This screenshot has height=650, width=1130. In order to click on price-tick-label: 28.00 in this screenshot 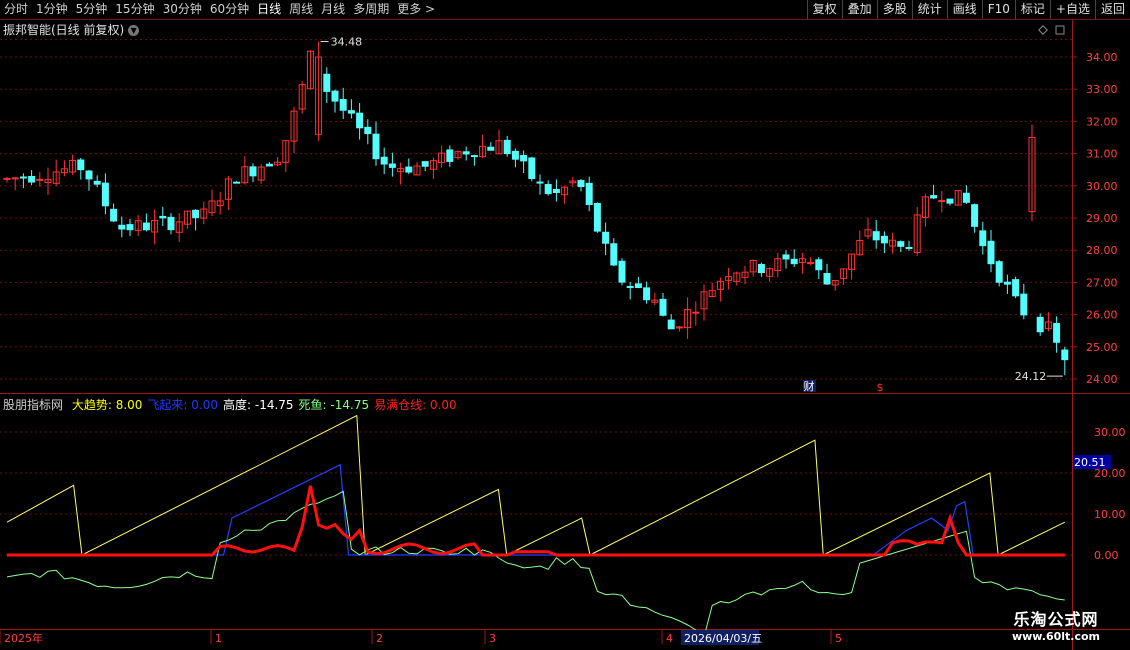, I will do `click(1102, 250)`.